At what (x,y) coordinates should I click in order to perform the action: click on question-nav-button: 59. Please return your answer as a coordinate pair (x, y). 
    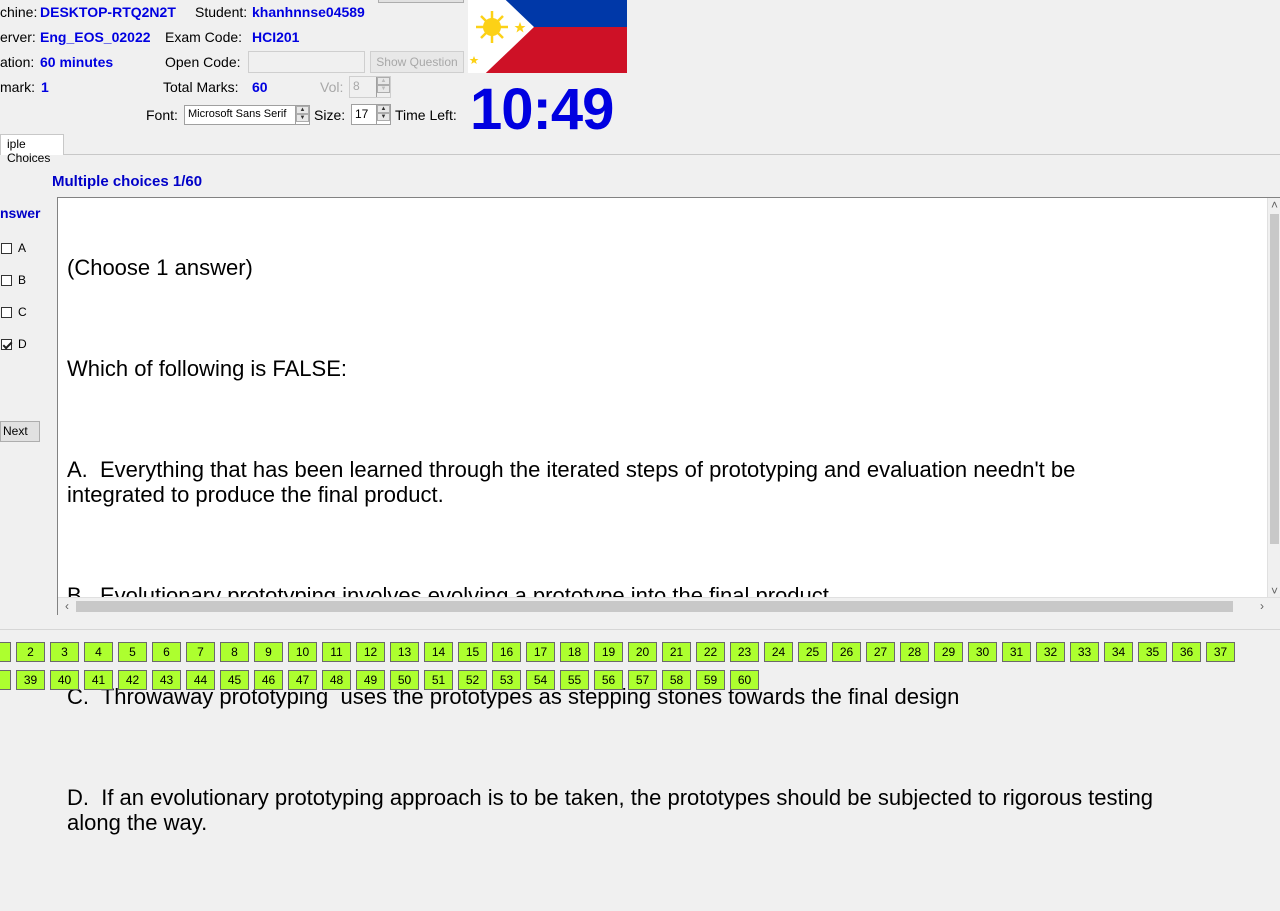
    Looking at the image, I should click on (710, 680).